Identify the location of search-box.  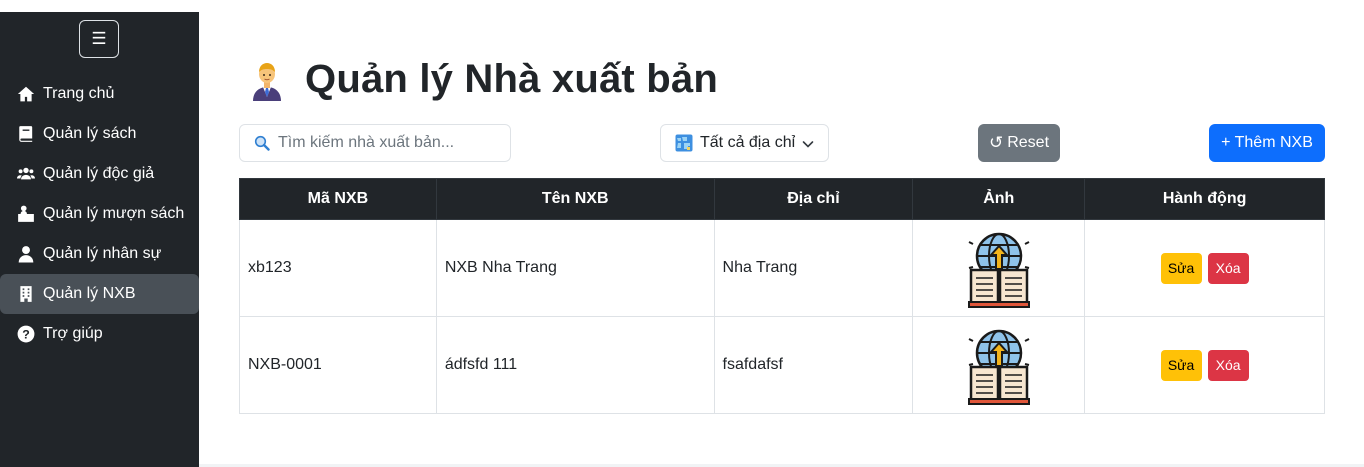
(375, 143).